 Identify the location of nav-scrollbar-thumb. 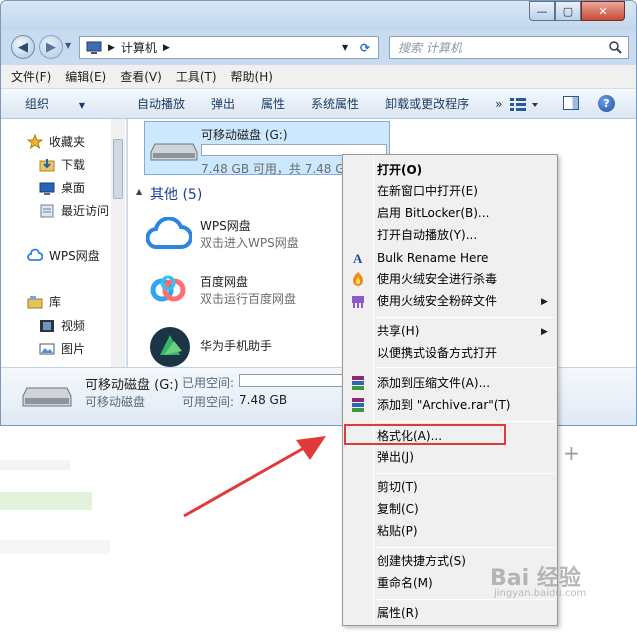
(118, 169).